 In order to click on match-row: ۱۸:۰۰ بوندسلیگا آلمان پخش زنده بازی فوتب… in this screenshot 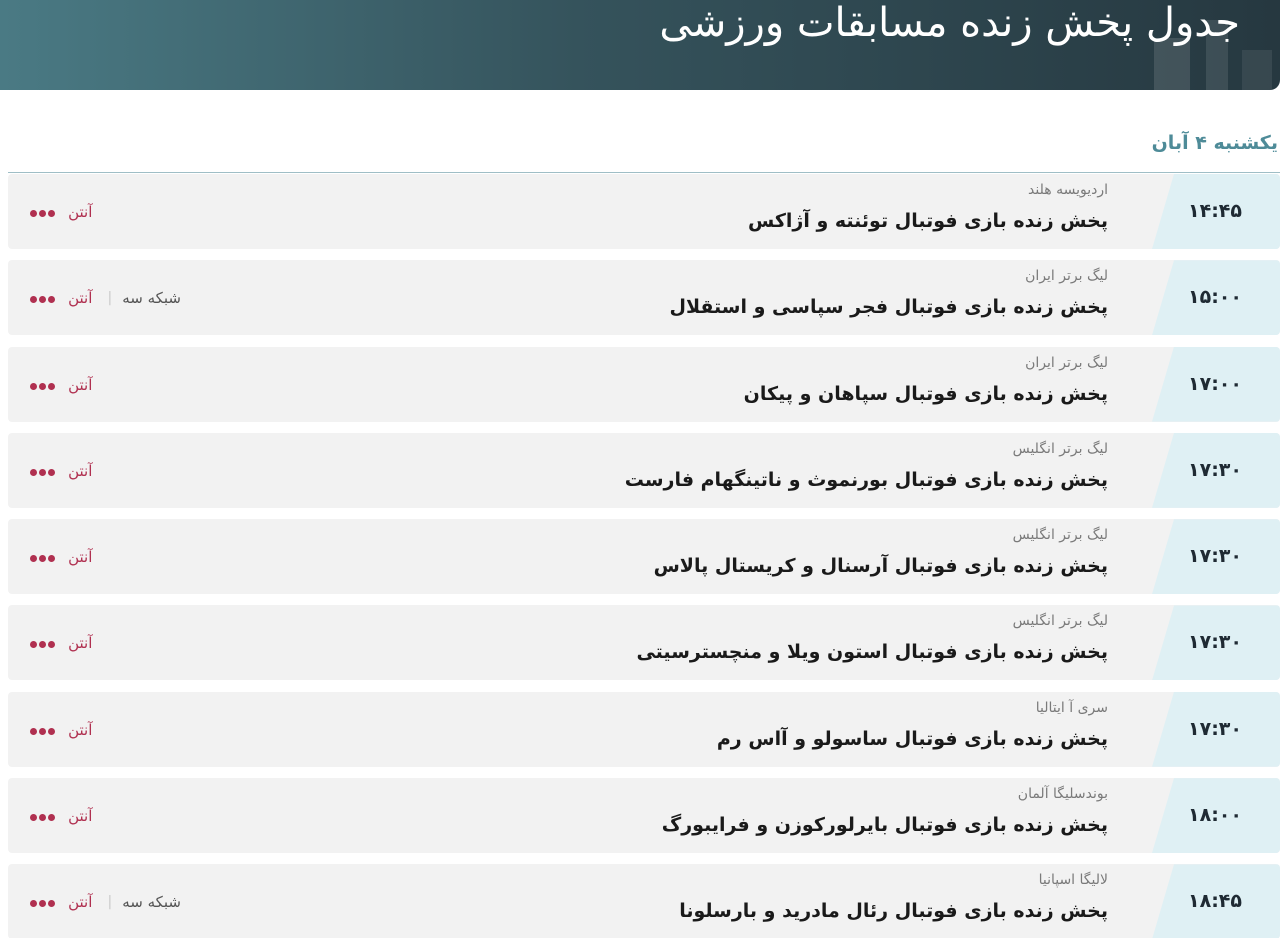, I will do `click(644, 816)`.